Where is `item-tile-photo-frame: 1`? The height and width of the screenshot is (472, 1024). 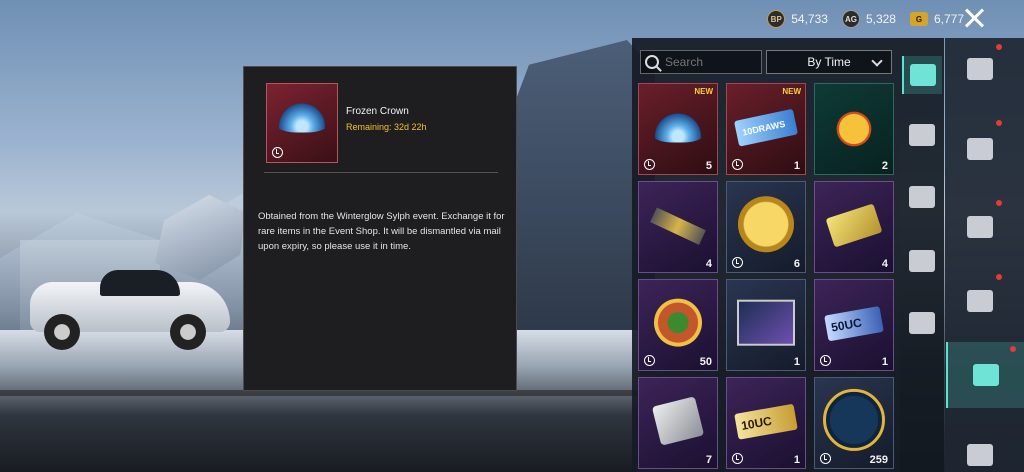
item-tile-photo-frame: 1 is located at coordinates (766, 325).